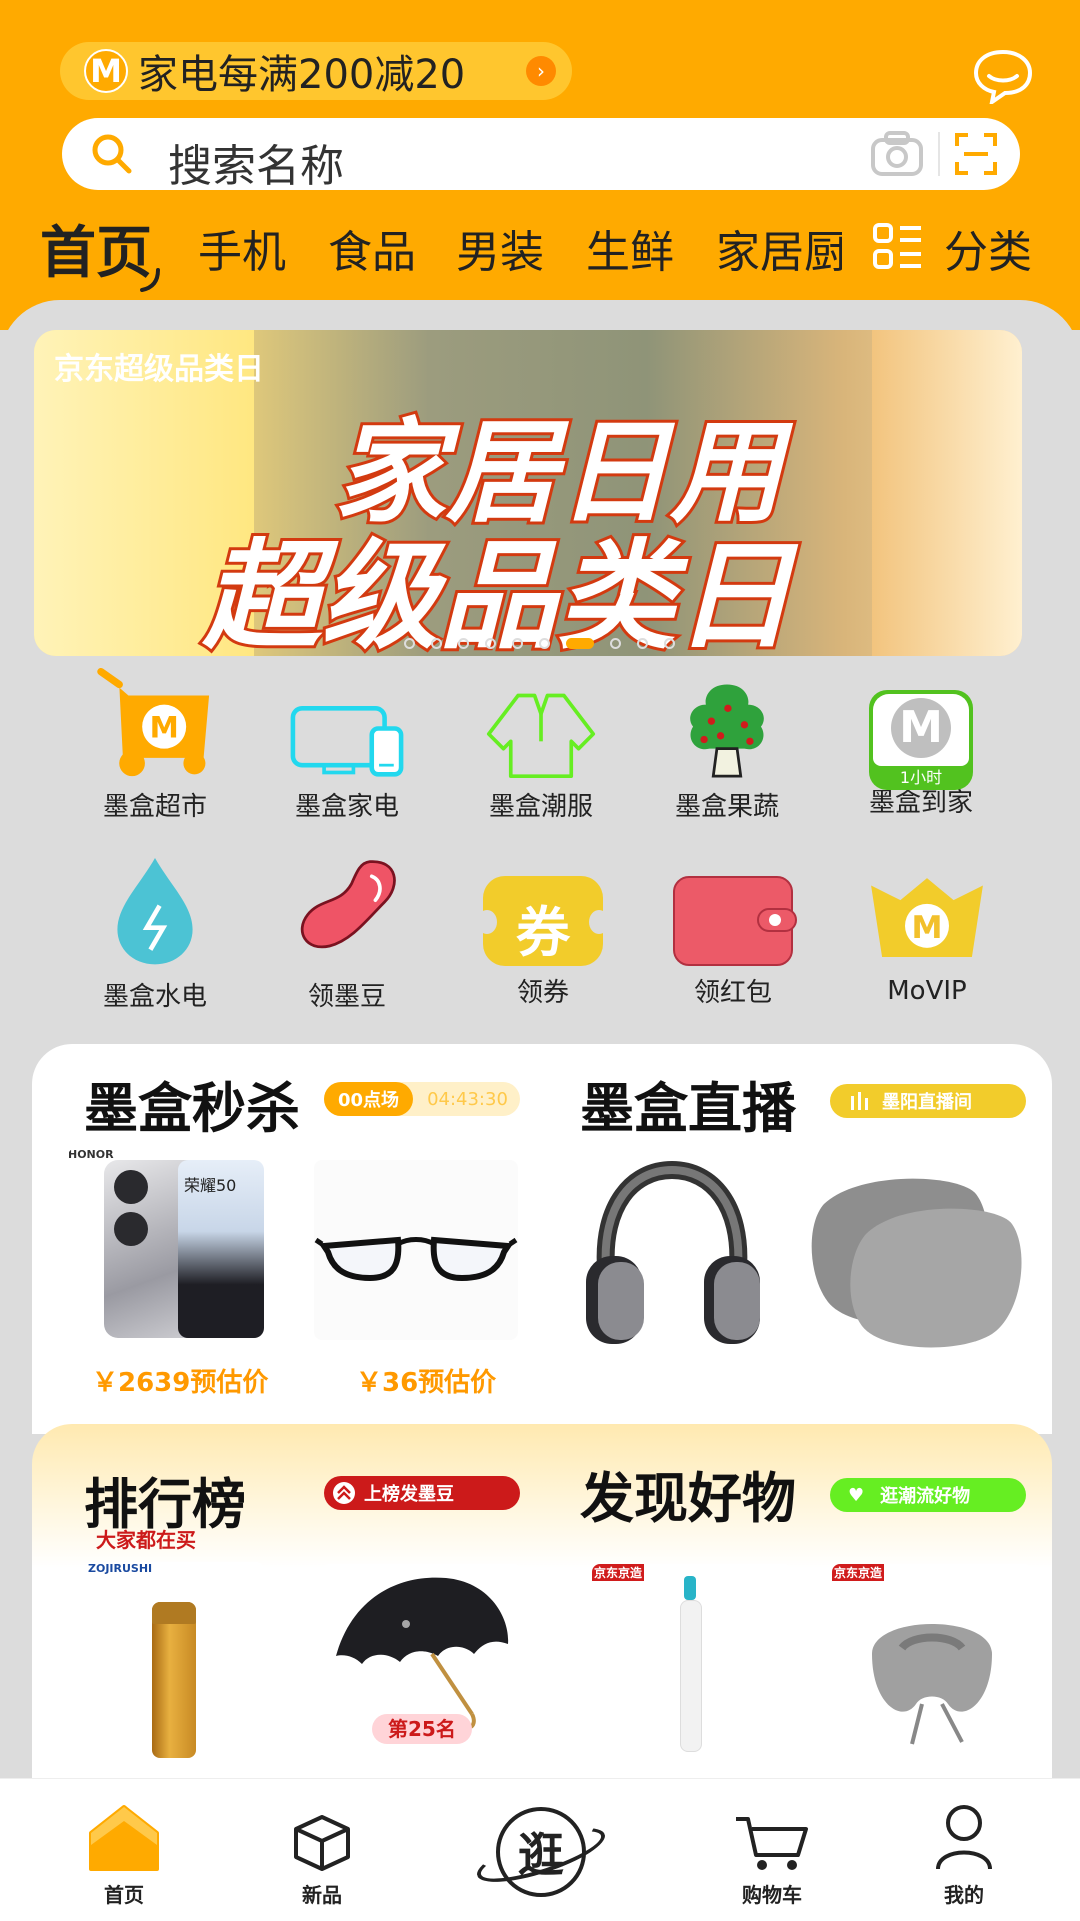 Image resolution: width=1080 pixels, height=1921 pixels. What do you see at coordinates (131, 1229) in the screenshot?
I see `camera-lens-image` at bounding box center [131, 1229].